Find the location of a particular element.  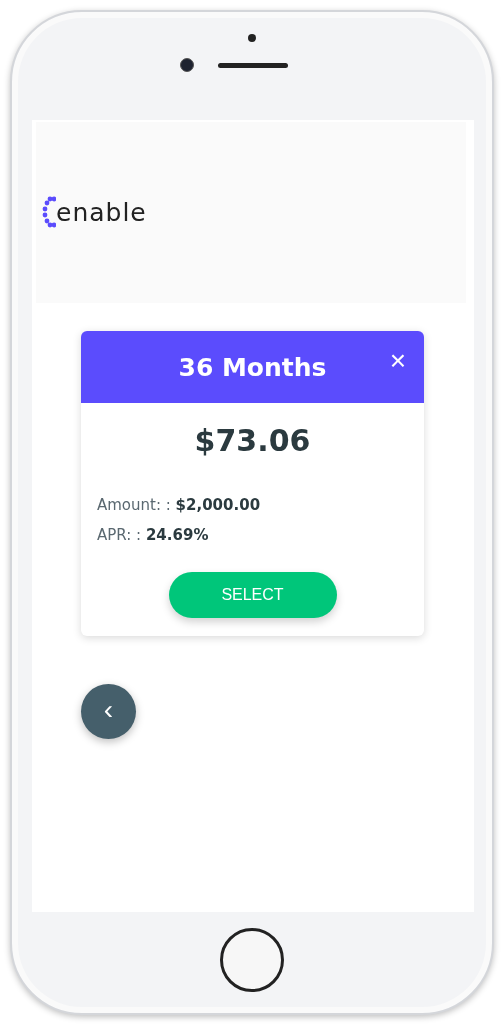

dots-icon is located at coordinates (49, 212).